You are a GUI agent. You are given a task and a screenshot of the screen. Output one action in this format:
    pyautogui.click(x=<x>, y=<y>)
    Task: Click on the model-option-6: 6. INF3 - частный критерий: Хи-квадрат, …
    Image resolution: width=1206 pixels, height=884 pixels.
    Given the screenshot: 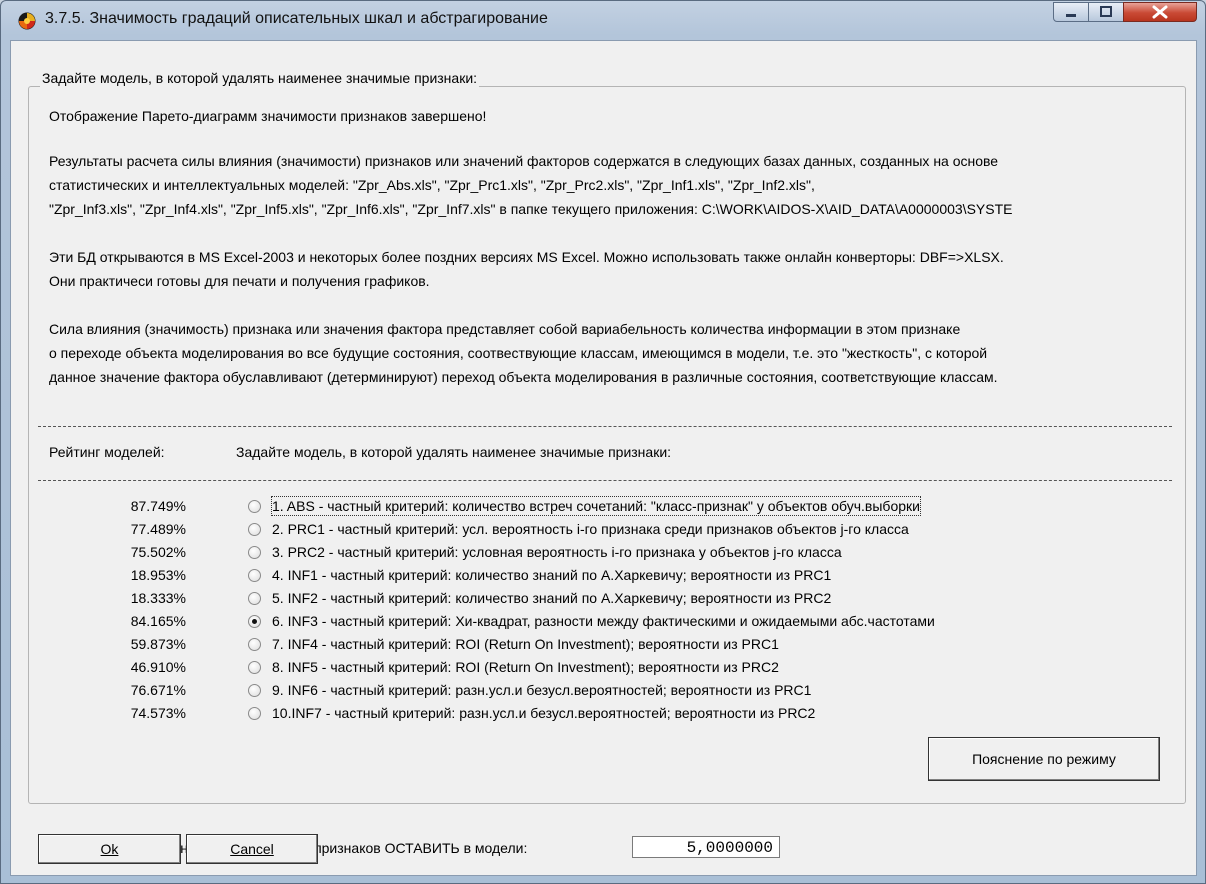 What is the action you would take?
    pyautogui.click(x=603, y=621)
    